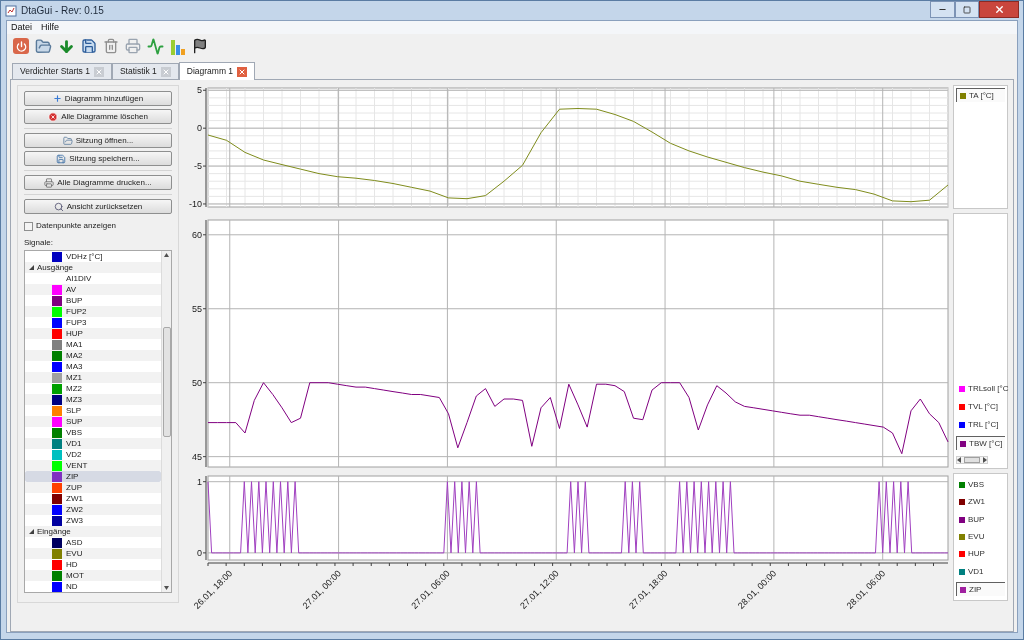  Describe the element at coordinates (93, 575) in the screenshot. I see `signal-item: MOT` at that location.